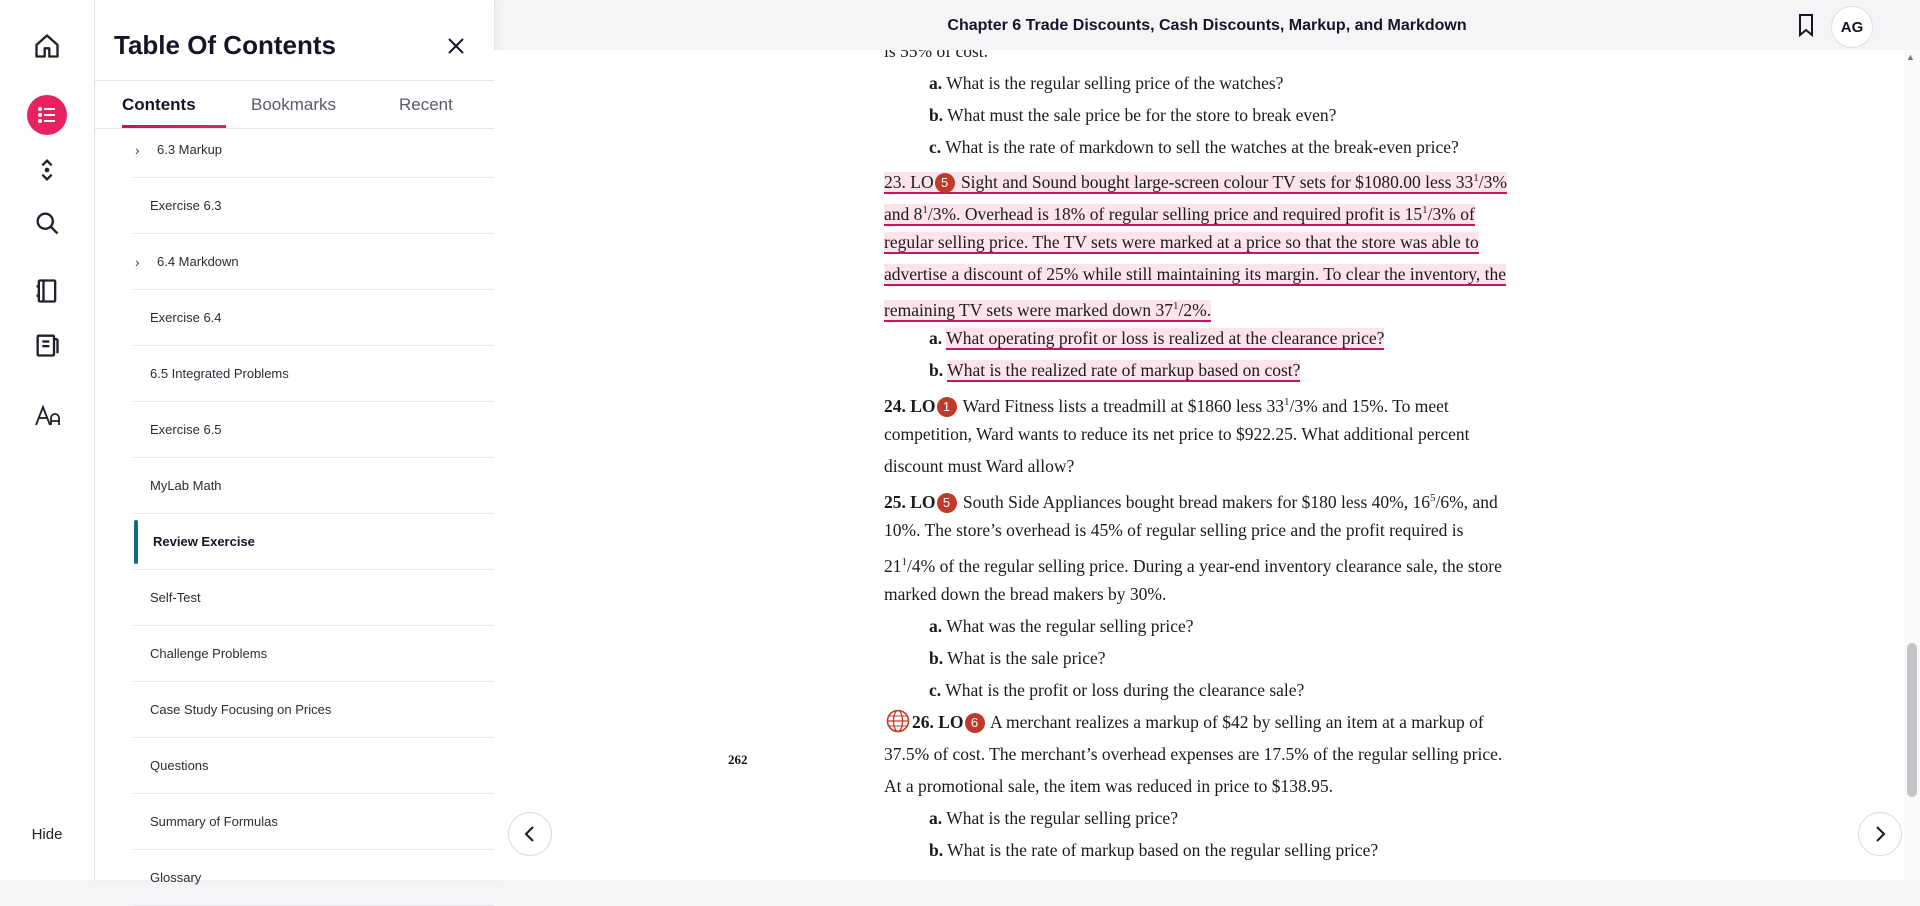  I want to click on toc-item-exercise-6-3: Exercise 6.3, so click(313, 206).